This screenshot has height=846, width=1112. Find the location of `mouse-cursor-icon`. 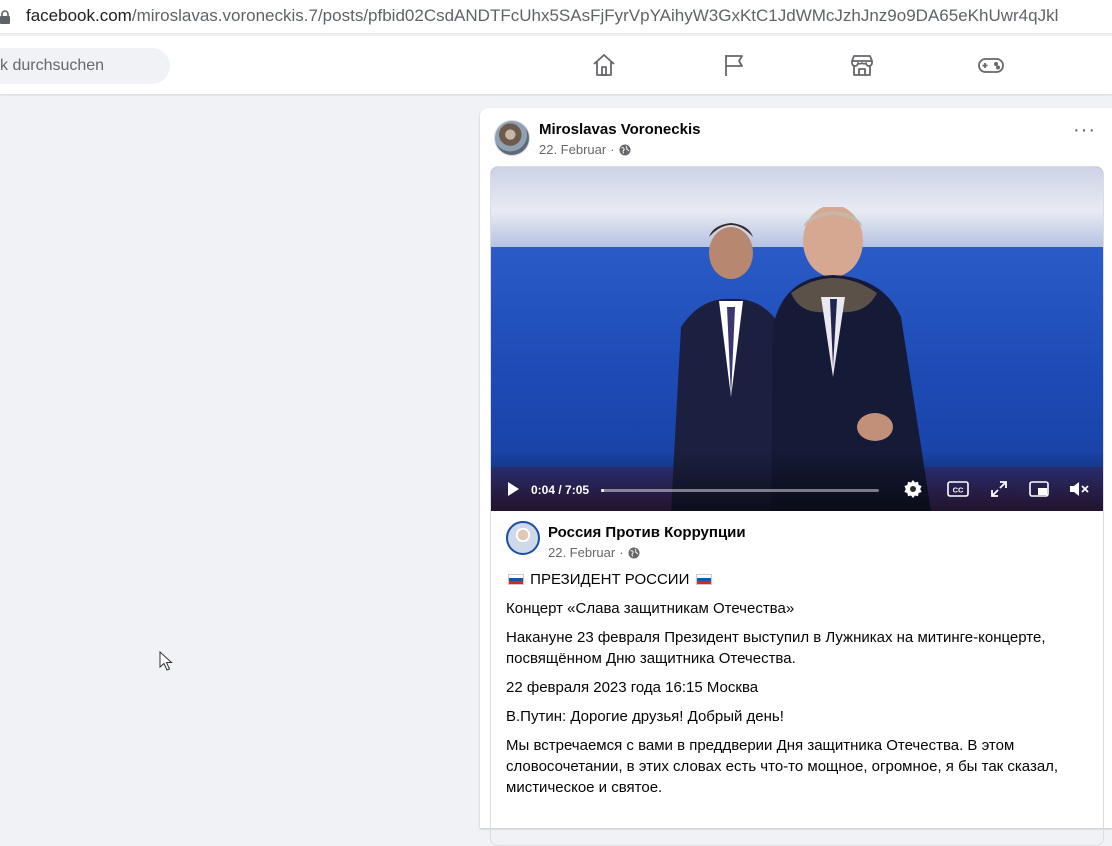

mouse-cursor-icon is located at coordinates (166, 661).